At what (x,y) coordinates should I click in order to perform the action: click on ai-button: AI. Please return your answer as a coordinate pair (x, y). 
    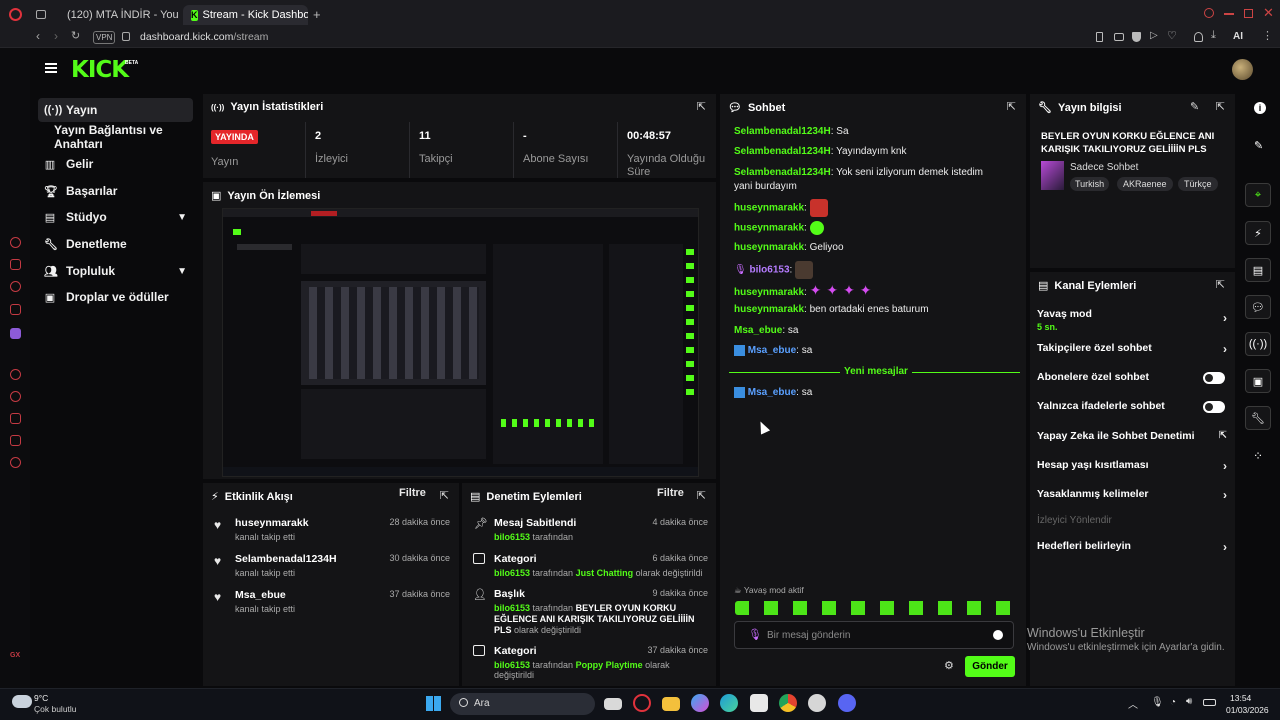
    Looking at the image, I should click on (1238, 36).